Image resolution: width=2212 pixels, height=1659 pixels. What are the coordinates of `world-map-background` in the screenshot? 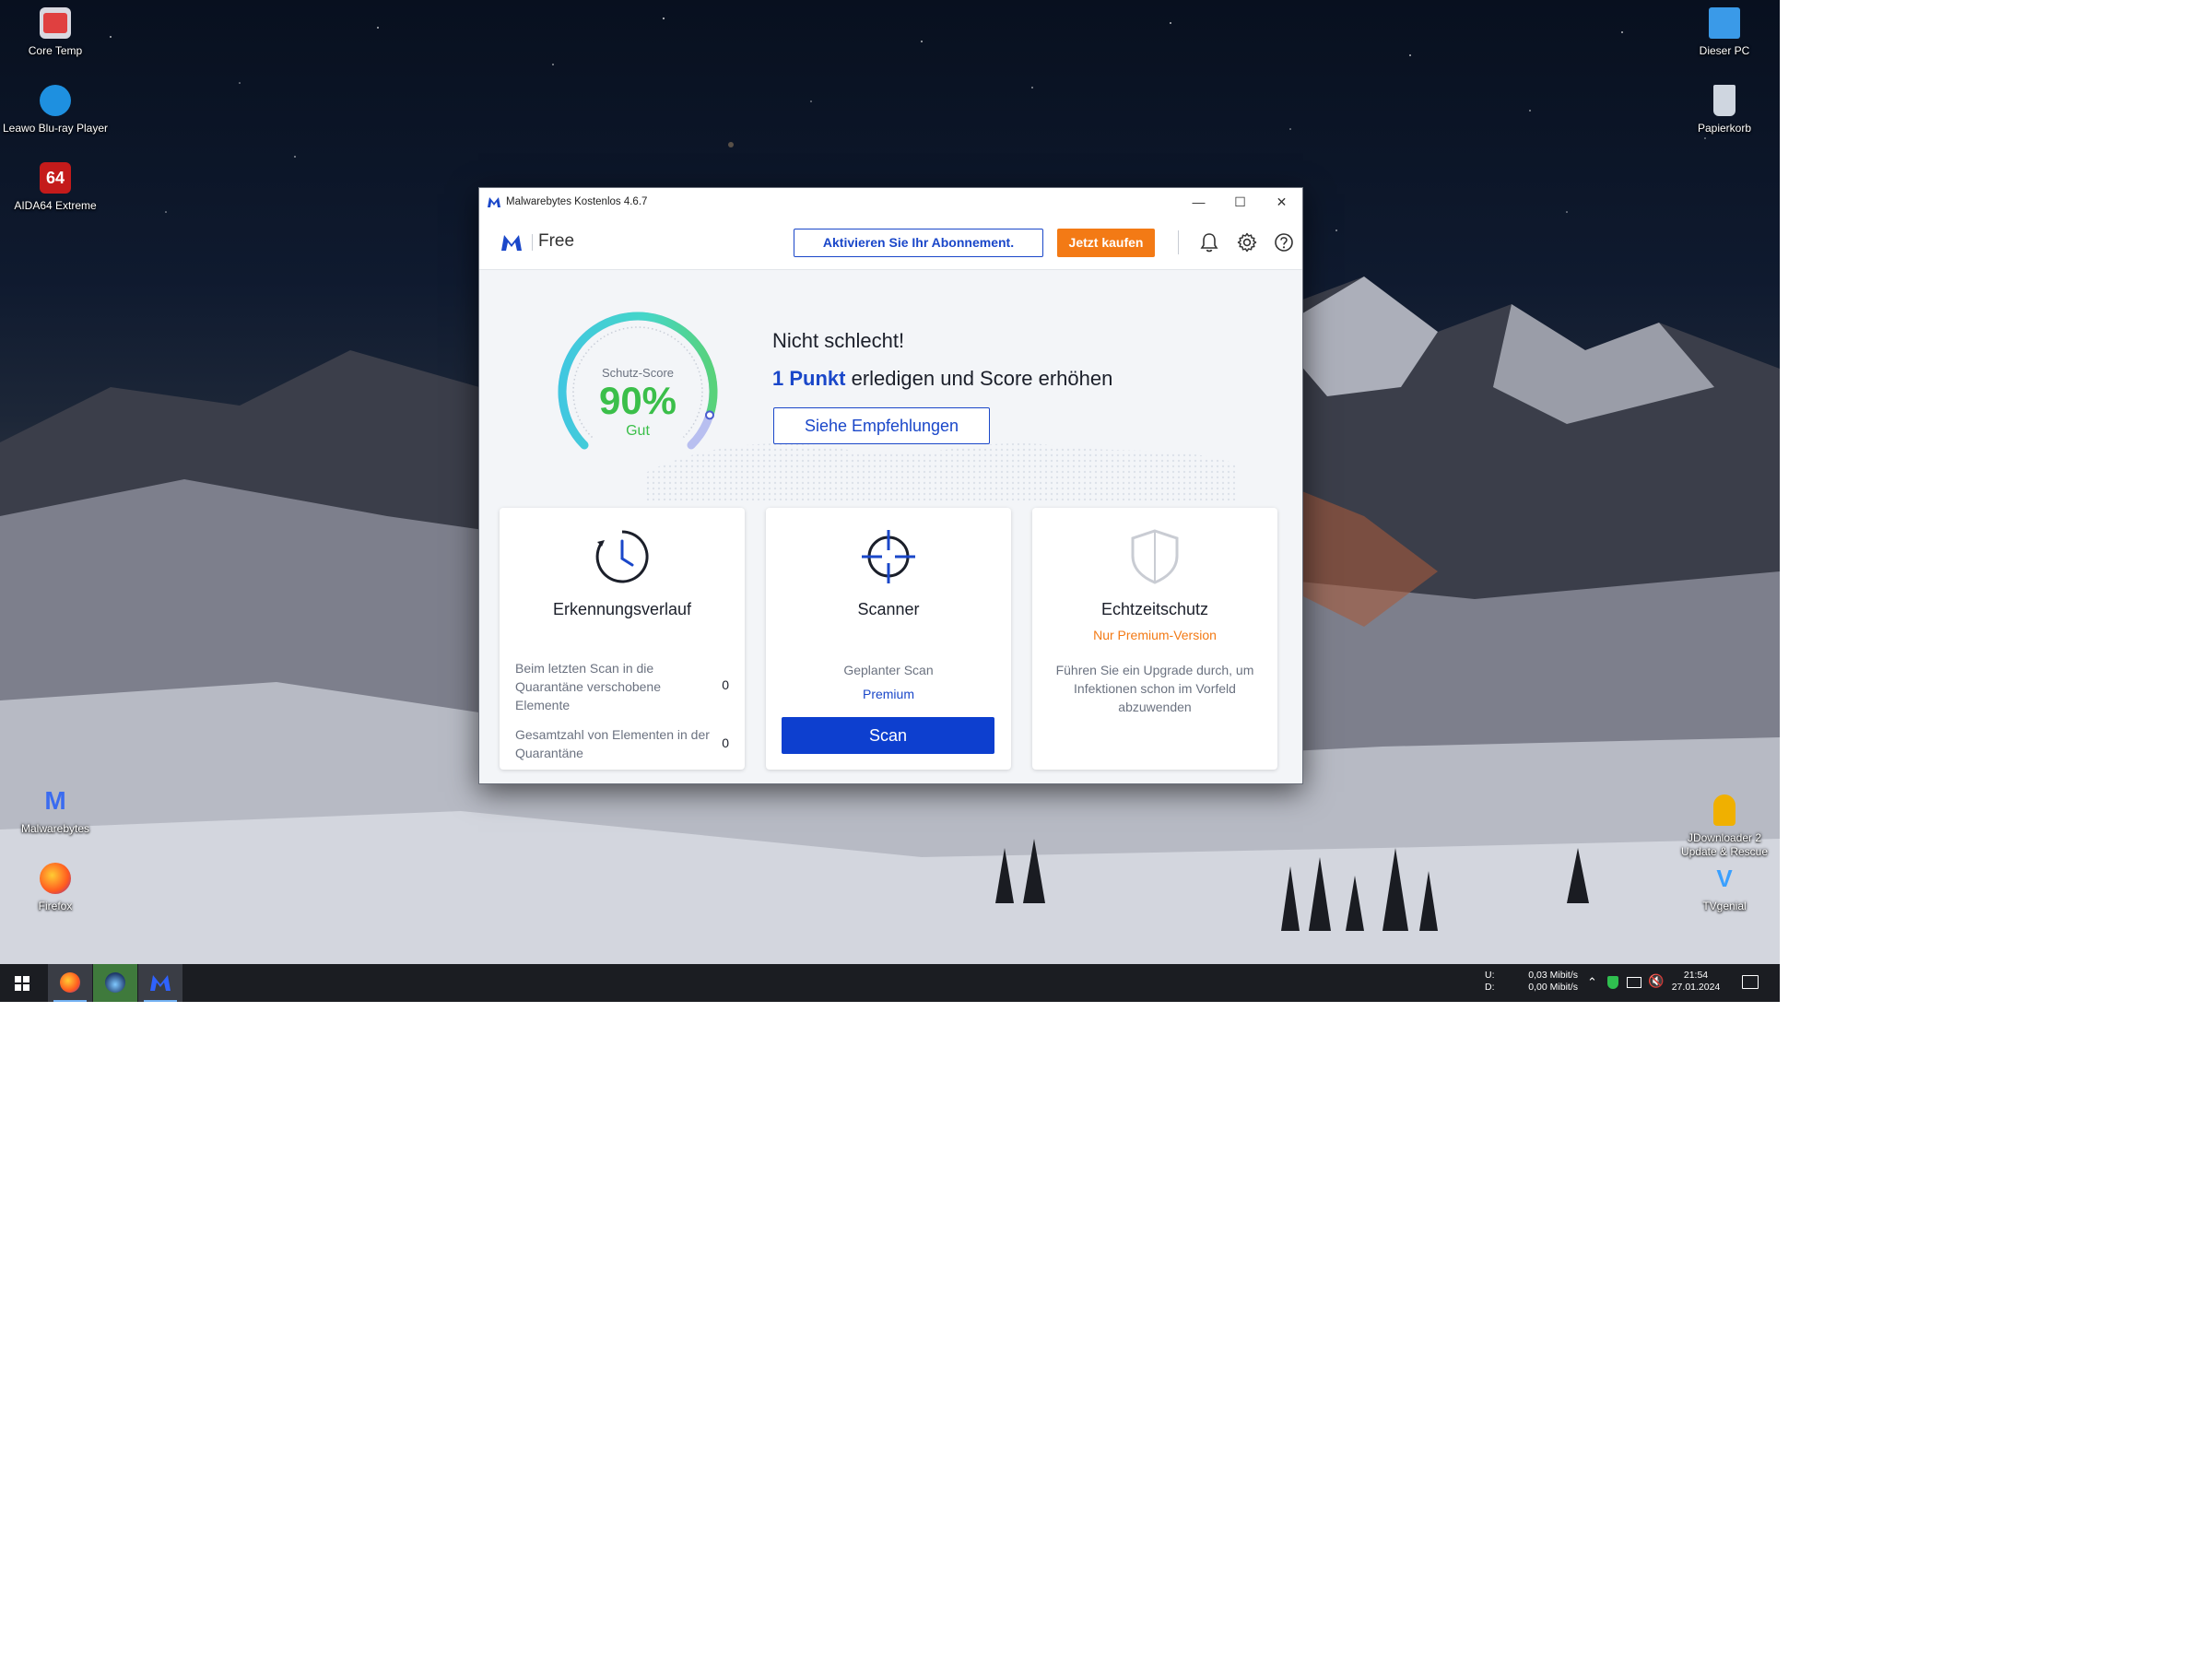 It's located at (940, 471).